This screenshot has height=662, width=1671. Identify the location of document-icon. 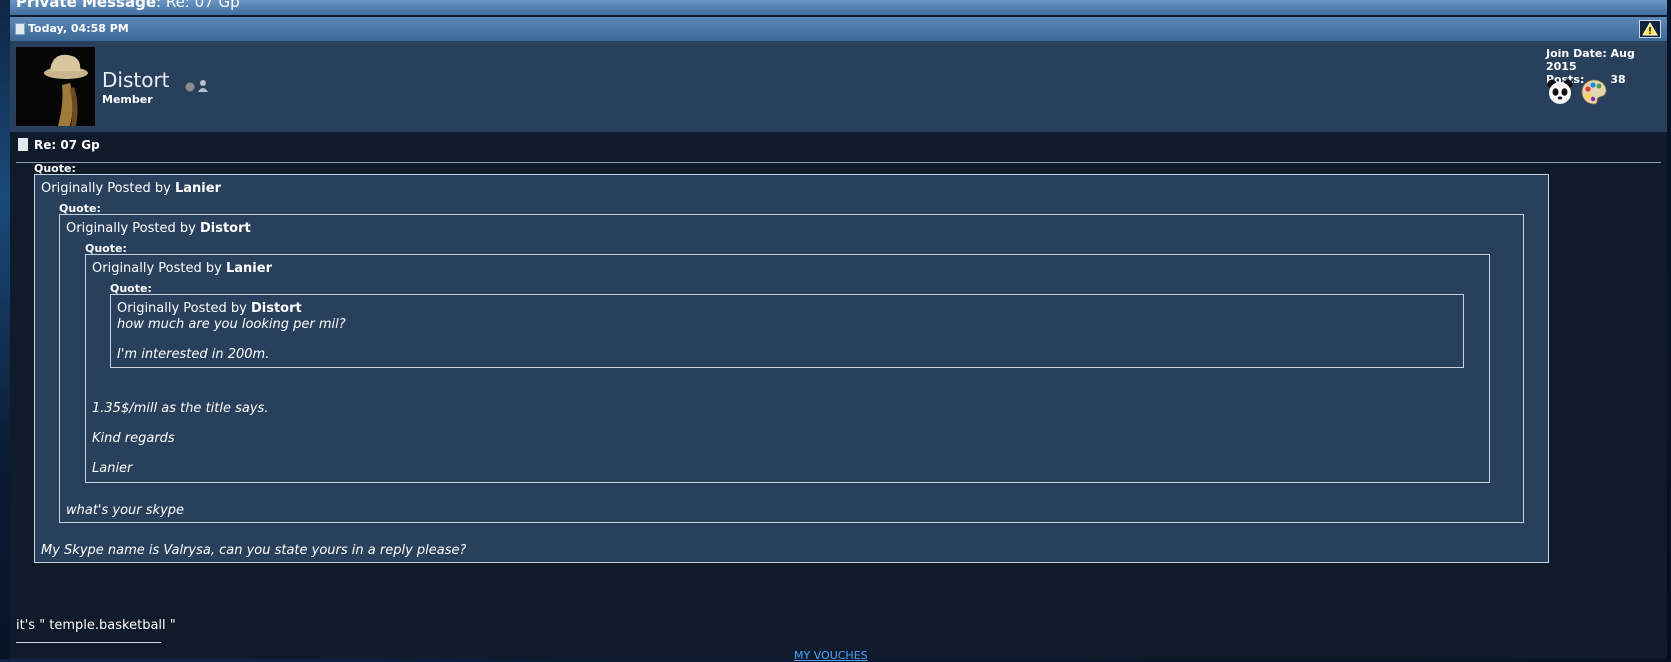
(23, 144).